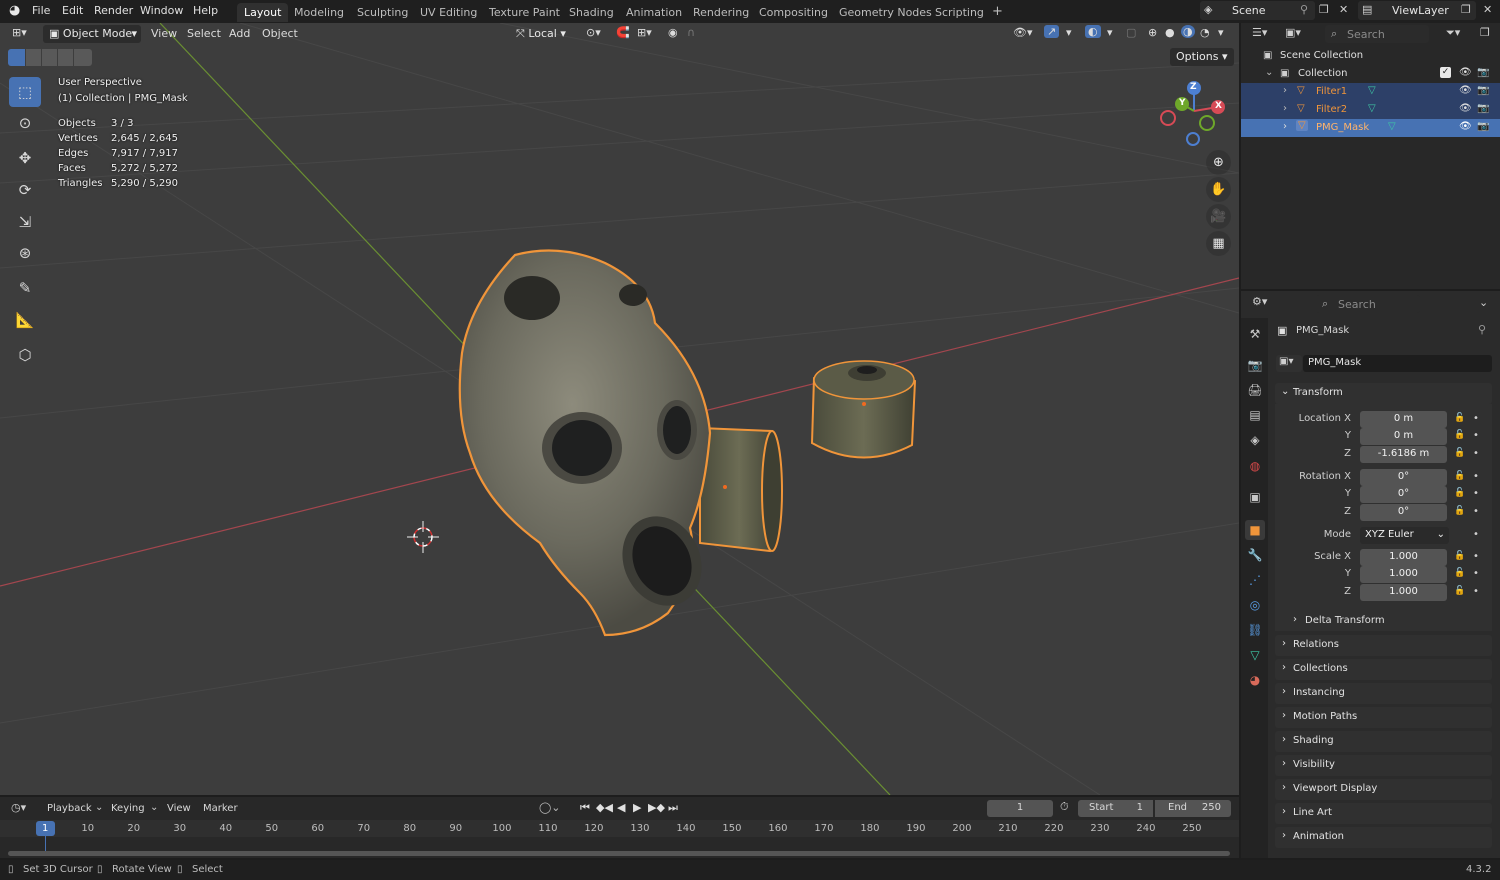 The height and width of the screenshot is (880, 1500). Describe the element at coordinates (1255, 530) in the screenshot. I see `object-tab-icon: ■` at that location.